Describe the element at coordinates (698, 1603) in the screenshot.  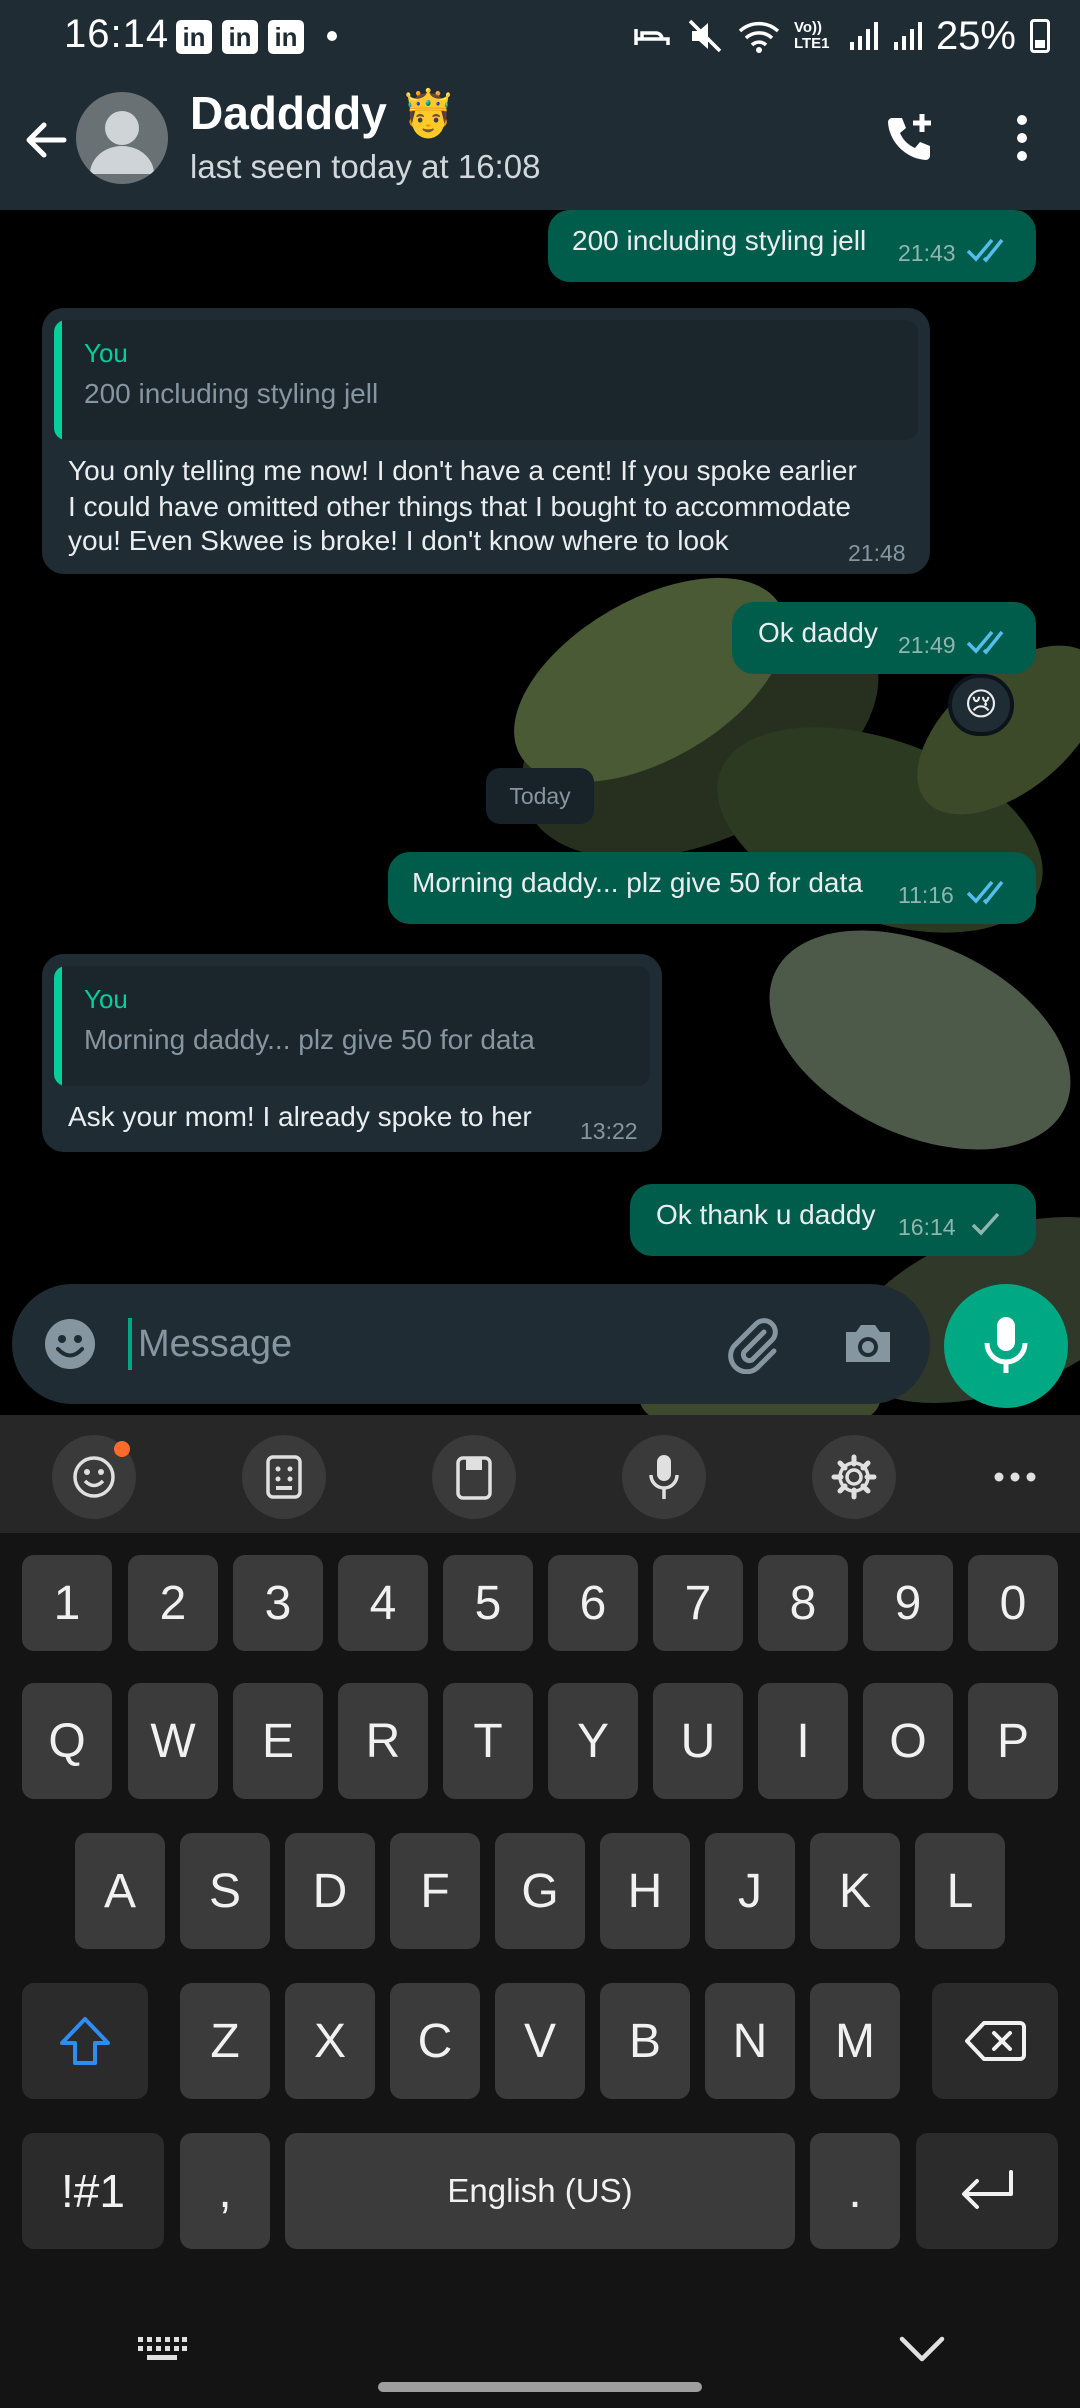
I see `key-7: 7` at that location.